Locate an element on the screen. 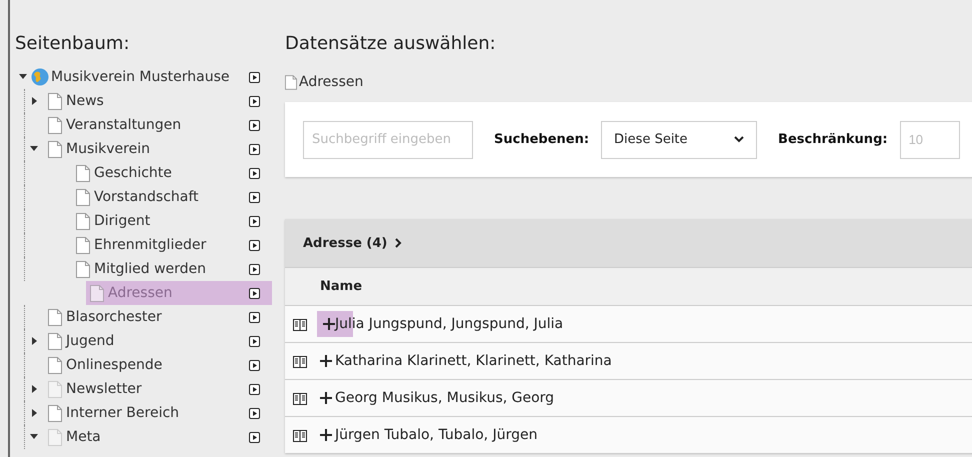 This screenshot has height=457, width=972. tree-item-label: Newsletter is located at coordinates (104, 389).